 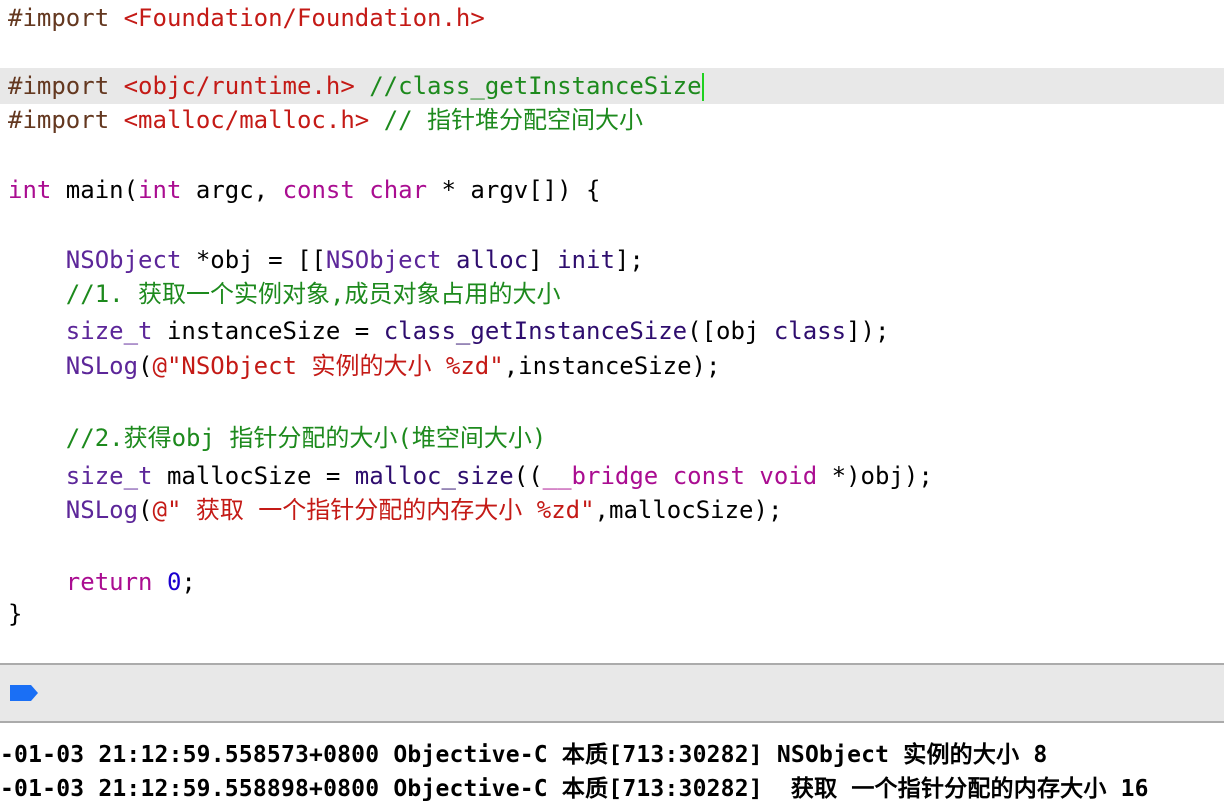 I want to click on code-token-txt: *)obj);, so click(x=875, y=476).